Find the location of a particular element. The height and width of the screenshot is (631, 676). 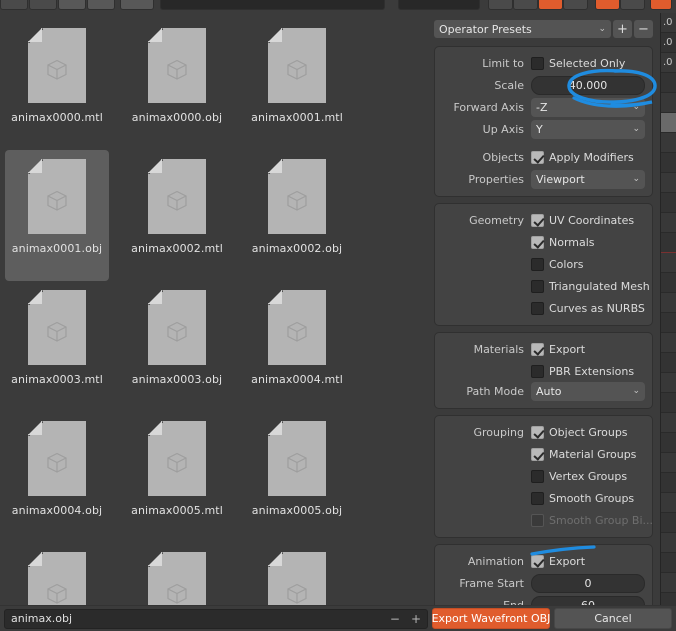

file-item: animax0002.obj is located at coordinates (297, 215).